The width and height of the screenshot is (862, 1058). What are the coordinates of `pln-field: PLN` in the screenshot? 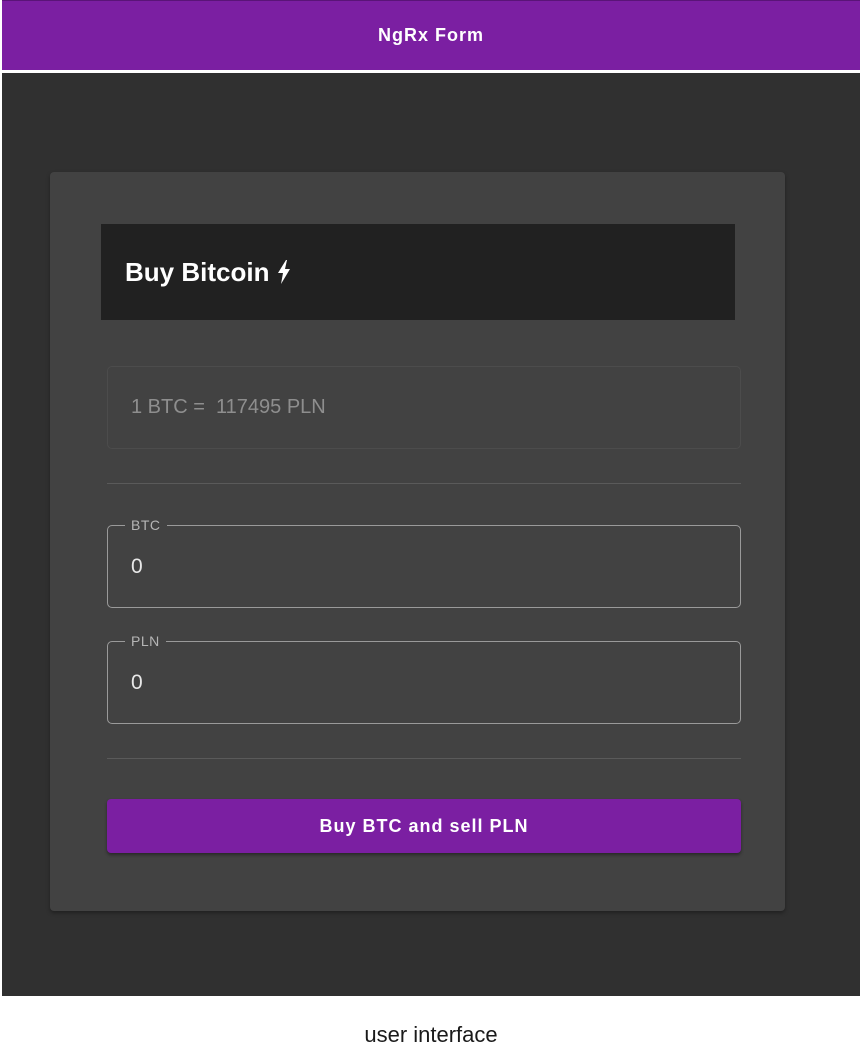 It's located at (424, 678).